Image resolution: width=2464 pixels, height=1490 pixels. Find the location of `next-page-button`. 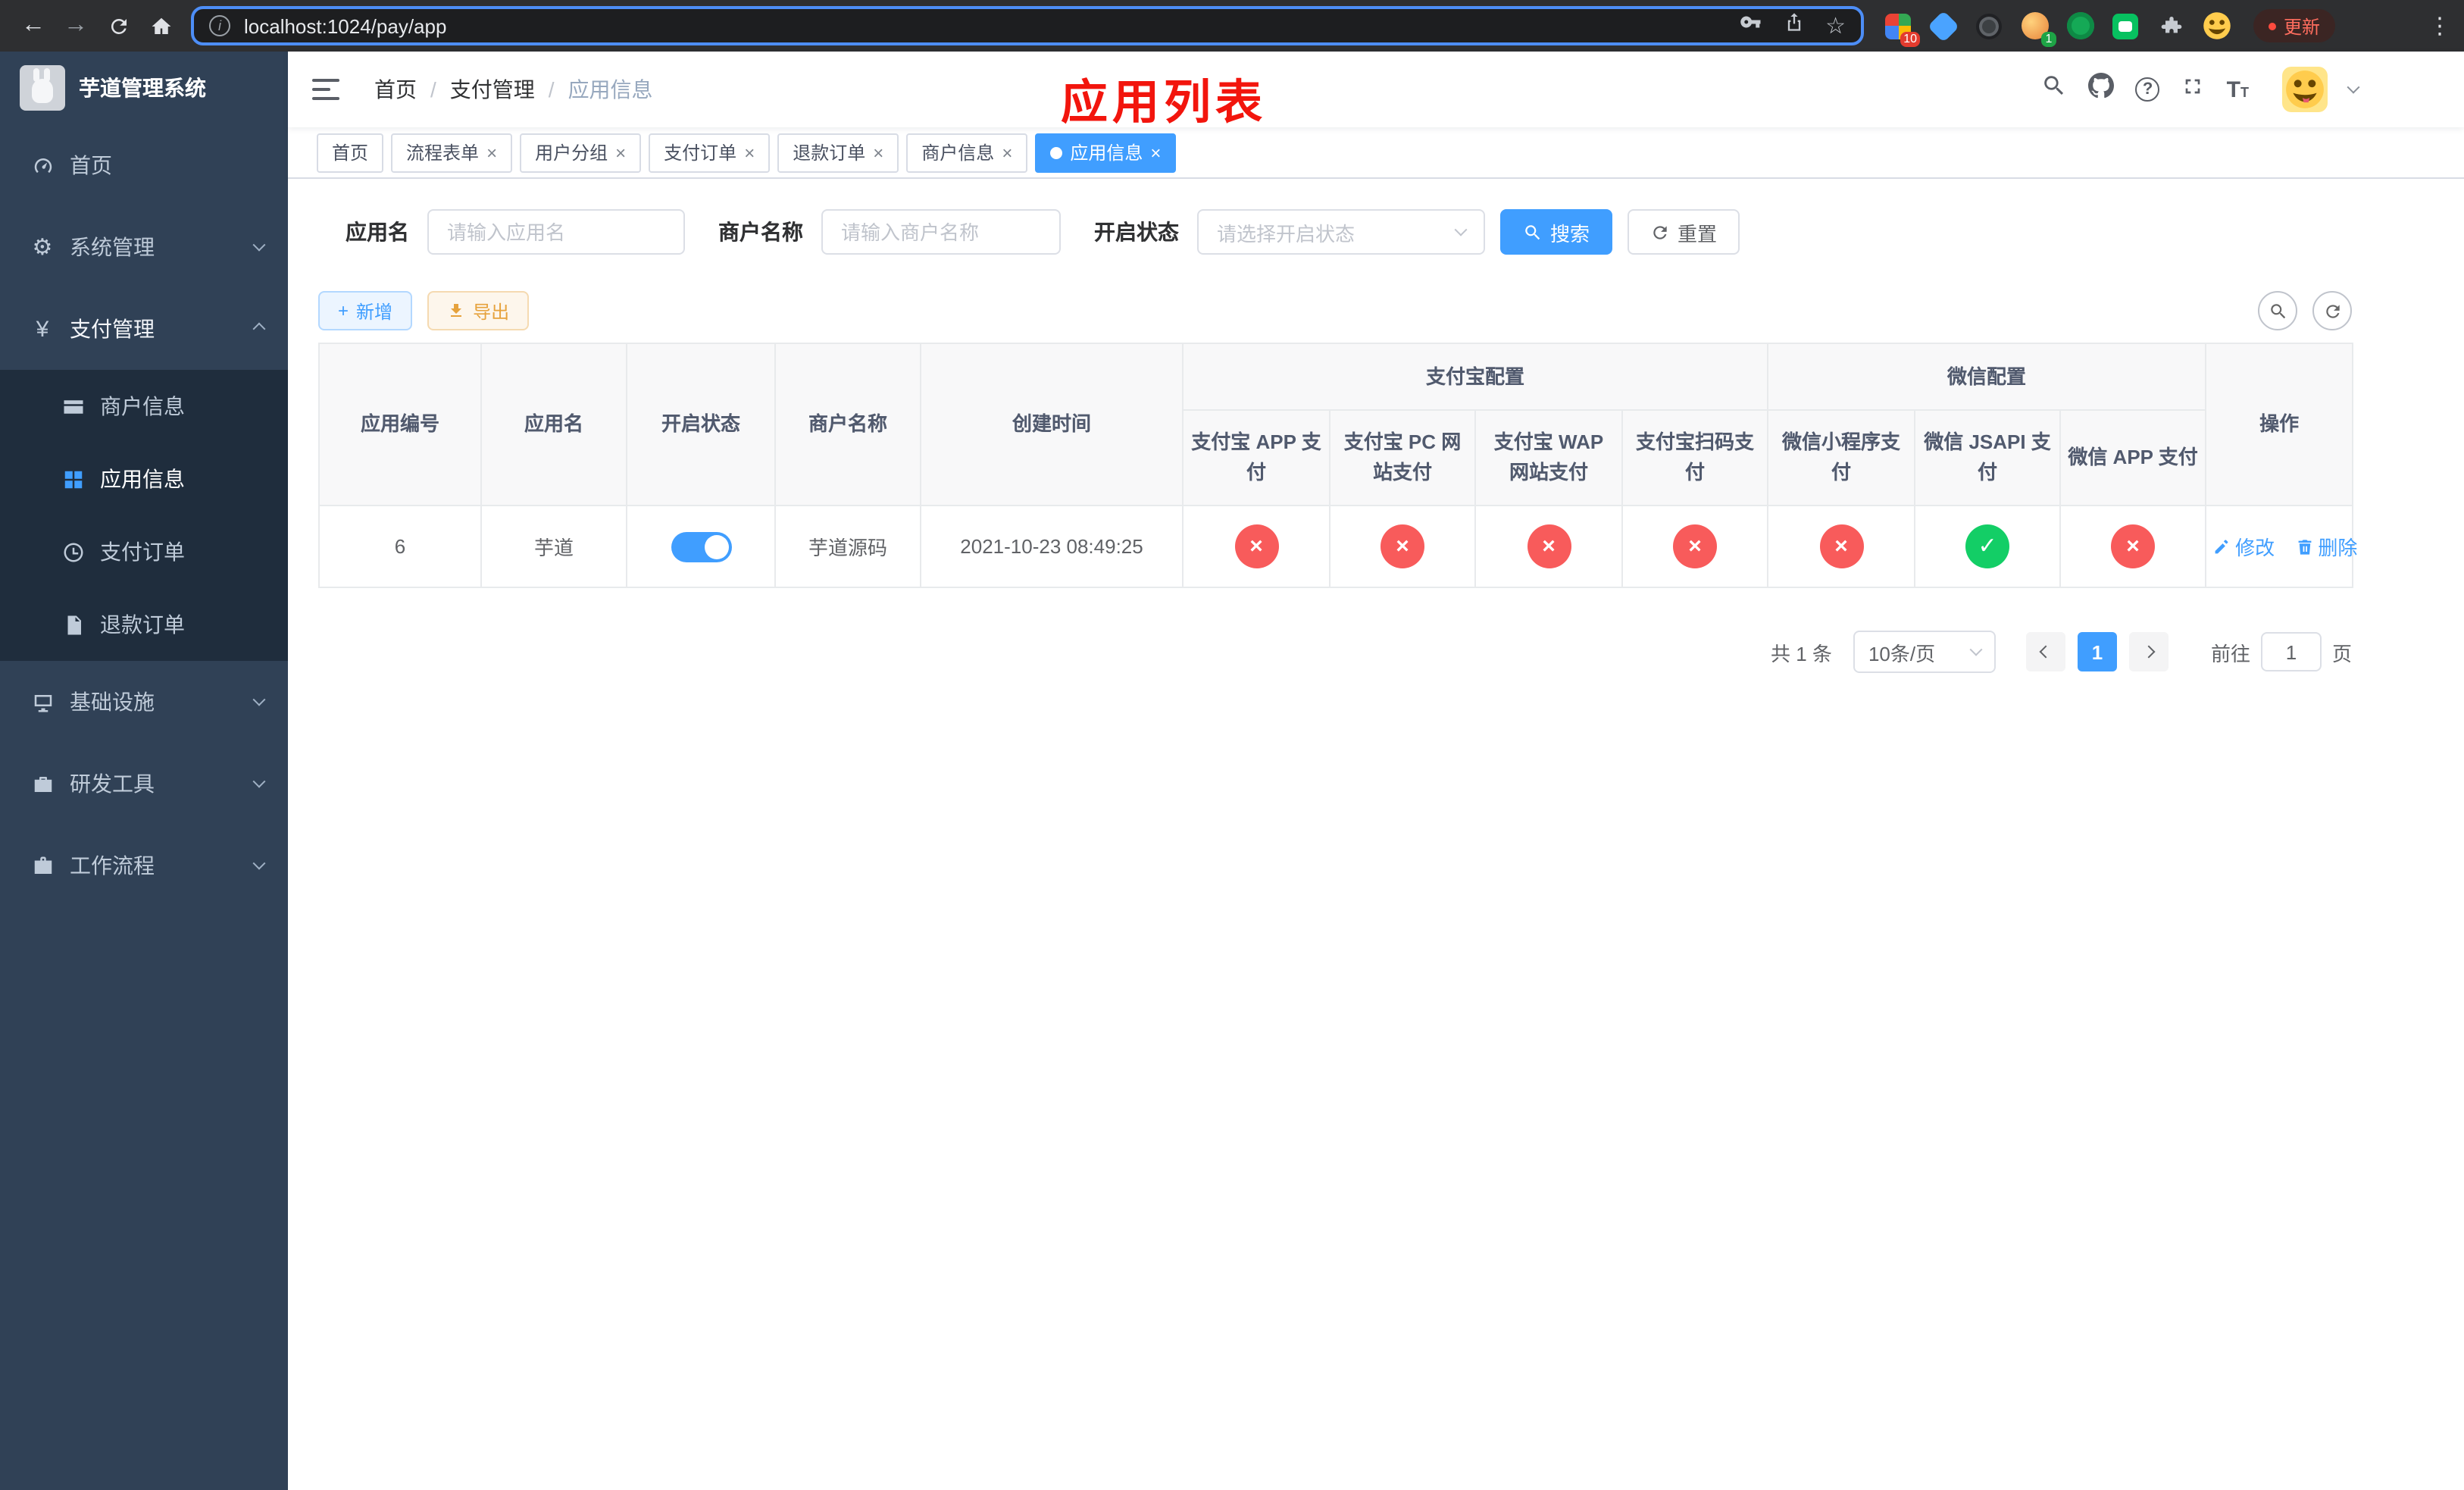

next-page-button is located at coordinates (2148, 651).